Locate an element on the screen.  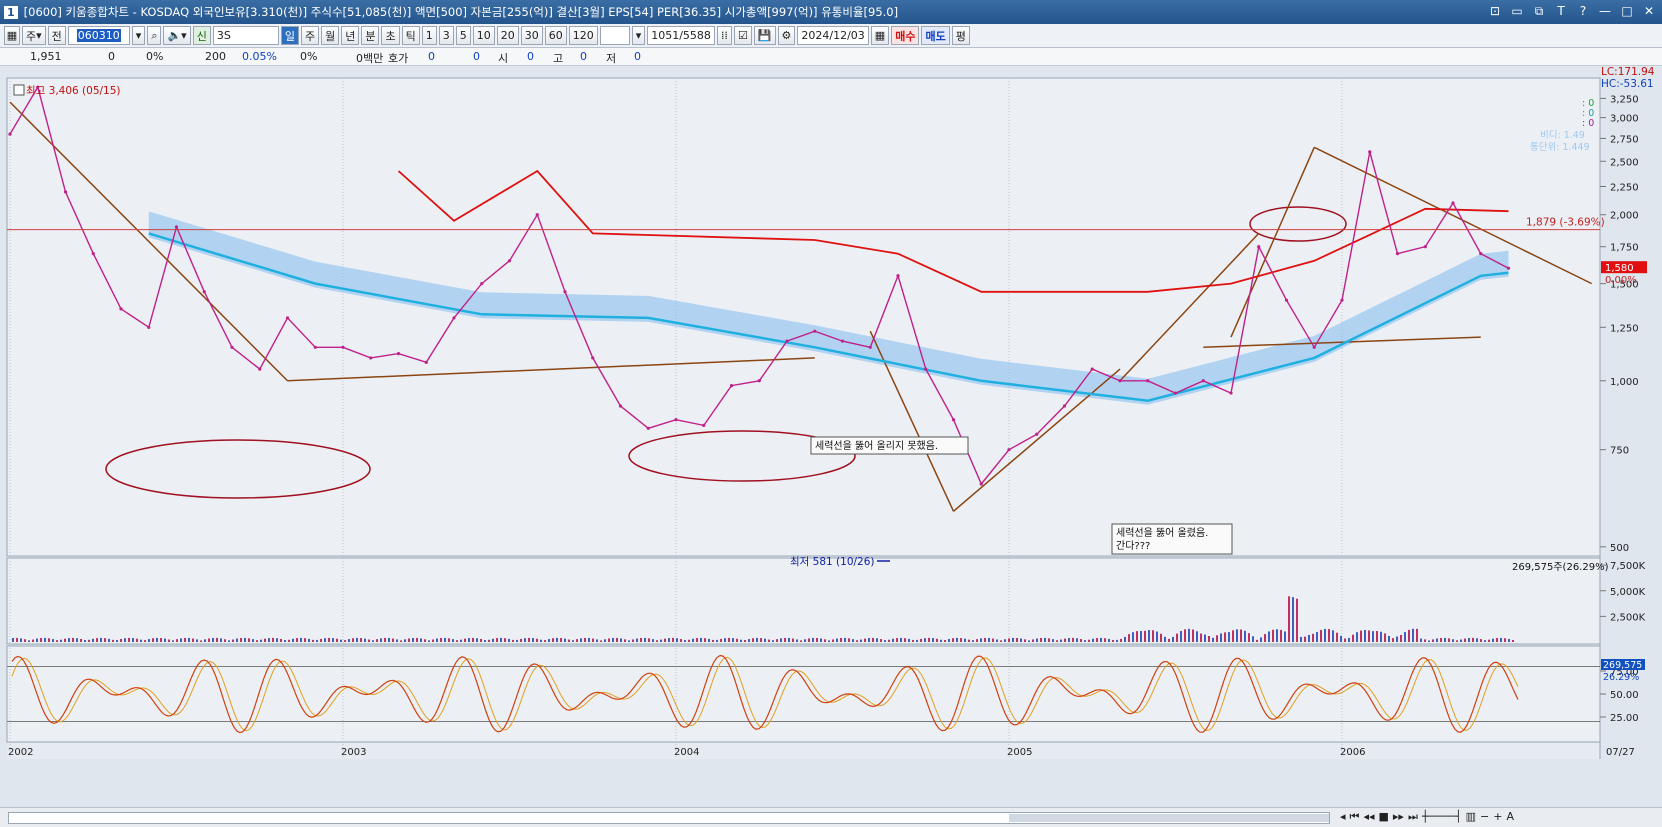
code-dropdown: ▾ is located at coordinates (138, 35).